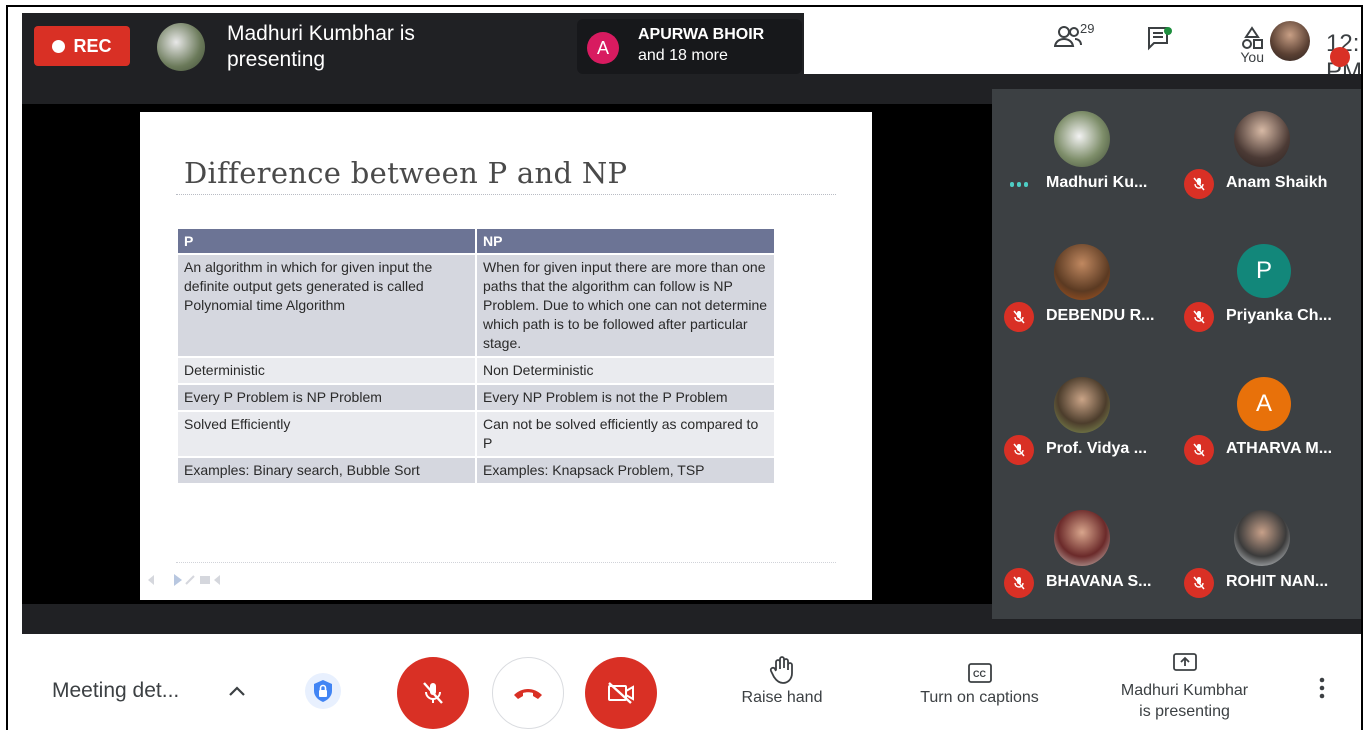  I want to click on table-cell: Examples: Knapsack Problem, TSP, so click(626, 469).